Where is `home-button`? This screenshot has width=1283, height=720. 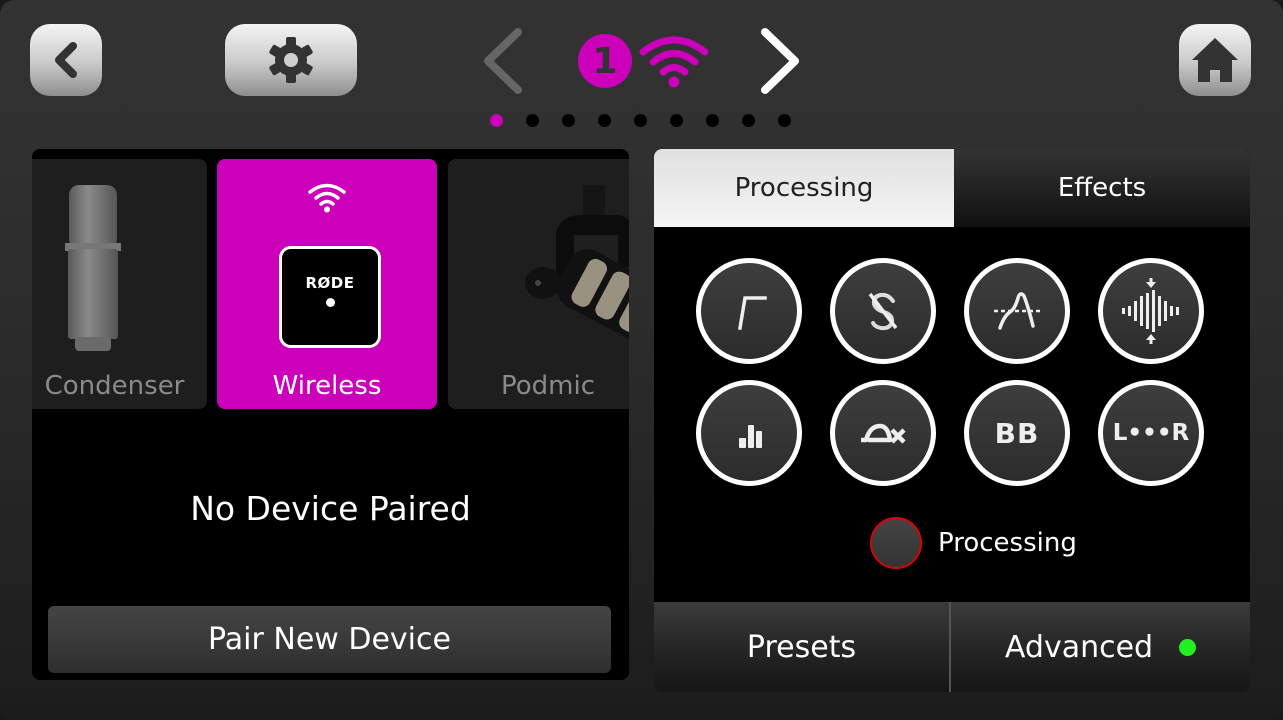
home-button is located at coordinates (1215, 60).